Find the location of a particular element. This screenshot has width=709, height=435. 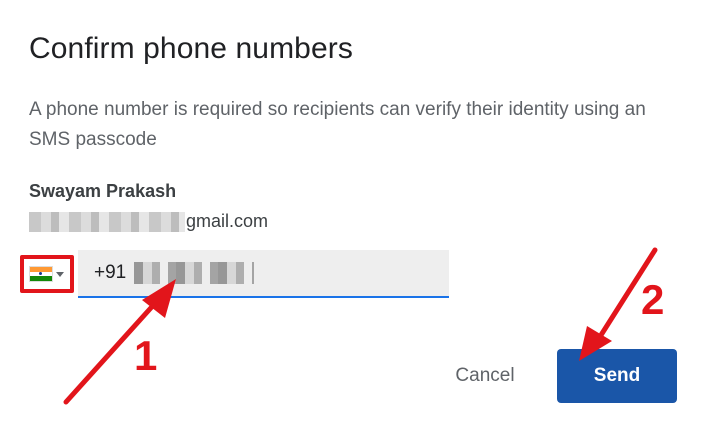

email-domain: gmail.com is located at coordinates (227, 221).